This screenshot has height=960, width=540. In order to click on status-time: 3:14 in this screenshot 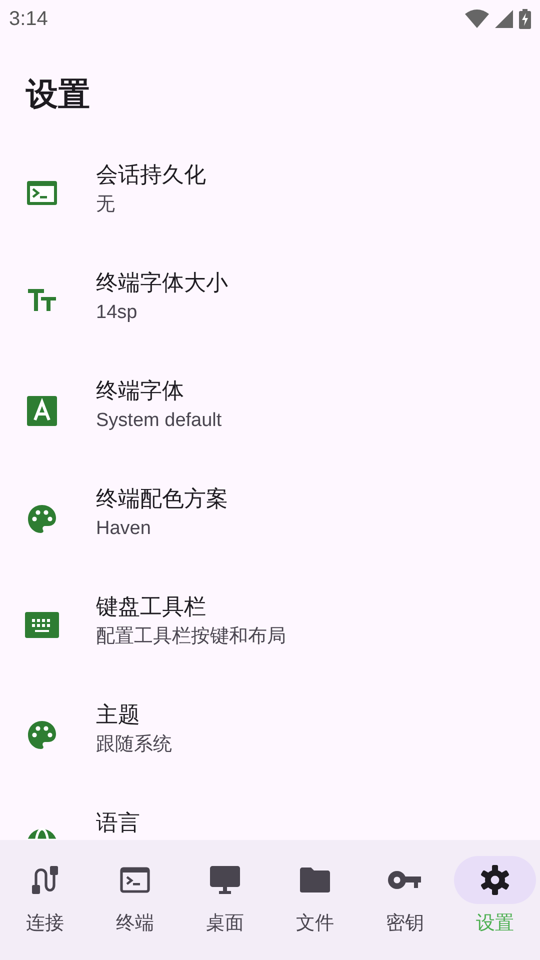, I will do `click(28, 19)`.